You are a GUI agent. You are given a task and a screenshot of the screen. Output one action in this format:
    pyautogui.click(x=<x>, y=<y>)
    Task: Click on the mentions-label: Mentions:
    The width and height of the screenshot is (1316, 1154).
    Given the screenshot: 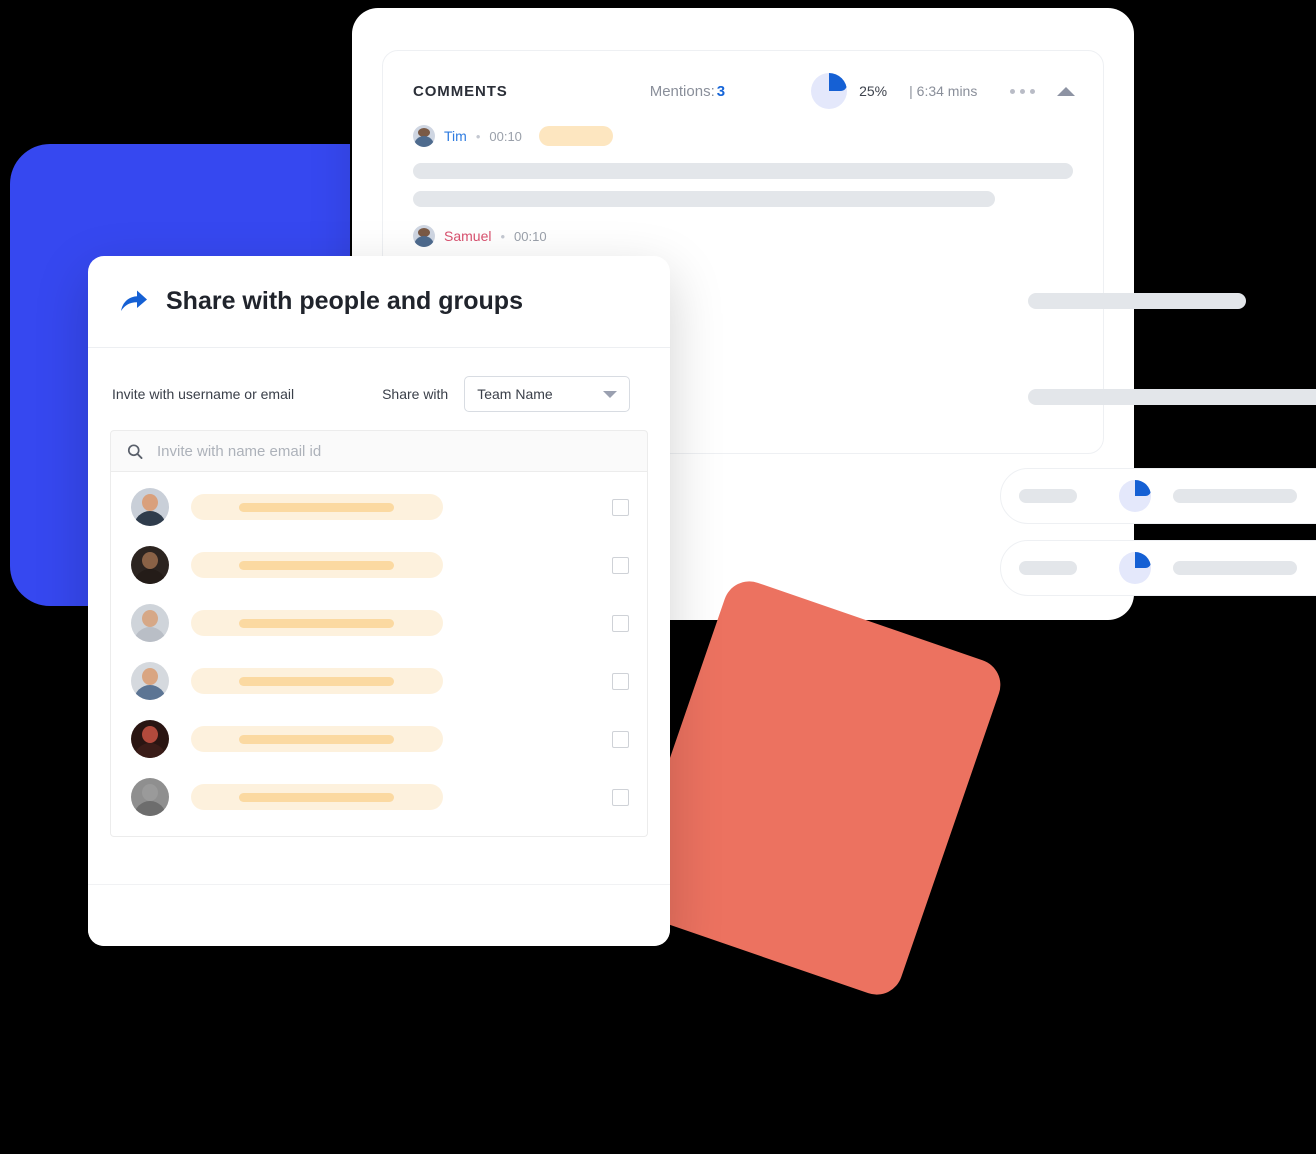 What is the action you would take?
    pyautogui.click(x=682, y=91)
    